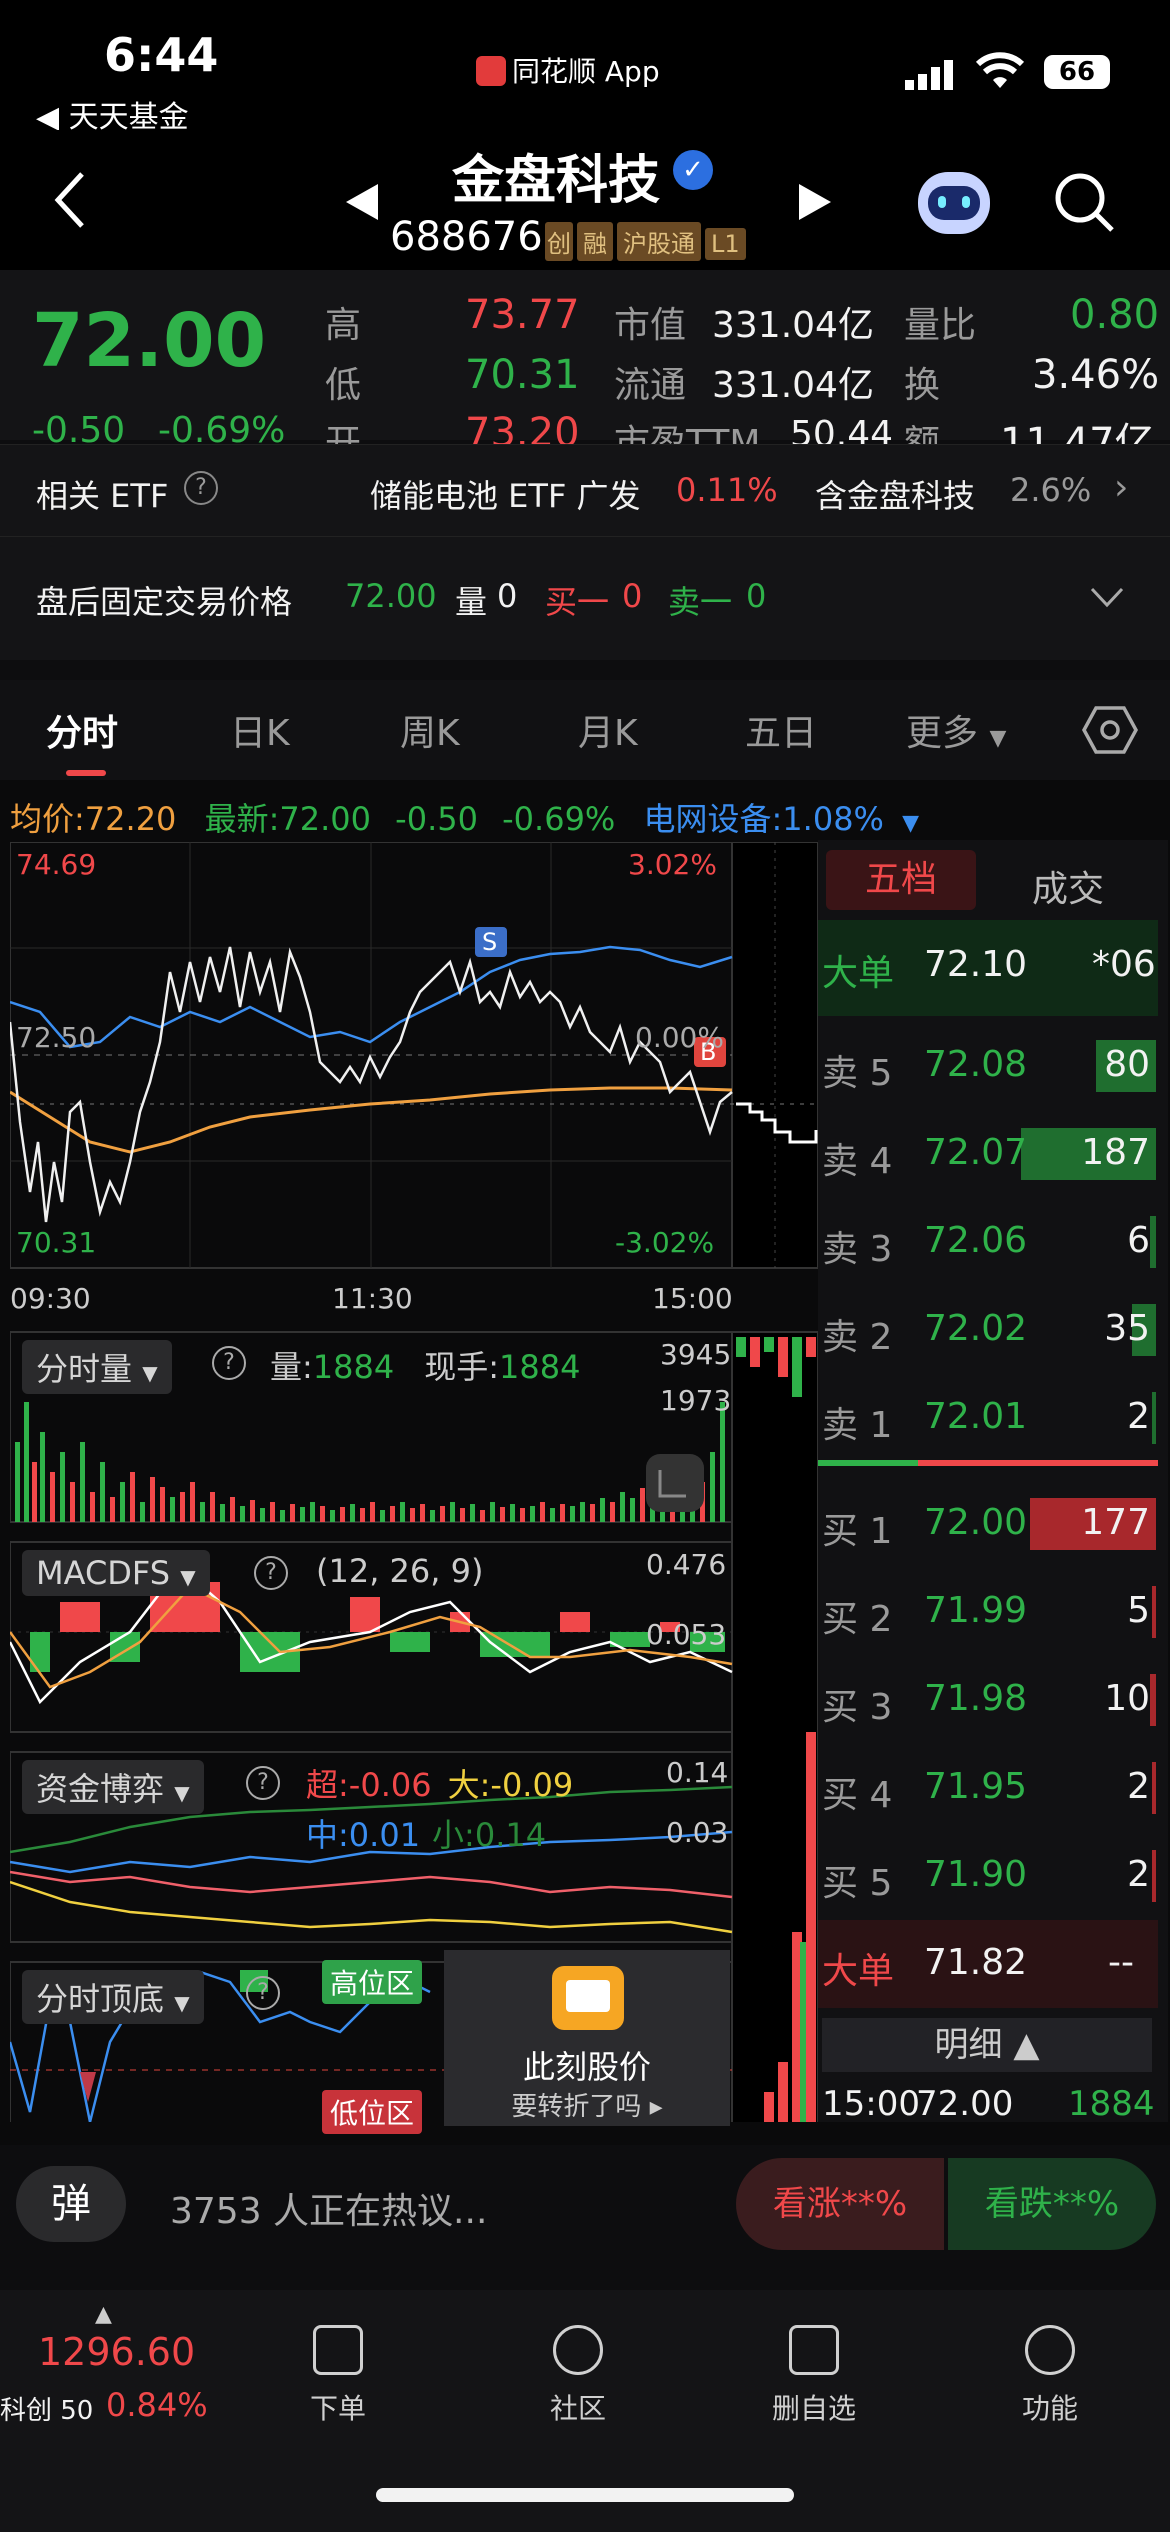 This screenshot has width=1170, height=2532. I want to click on ask-price: 72.01, so click(975, 1416).